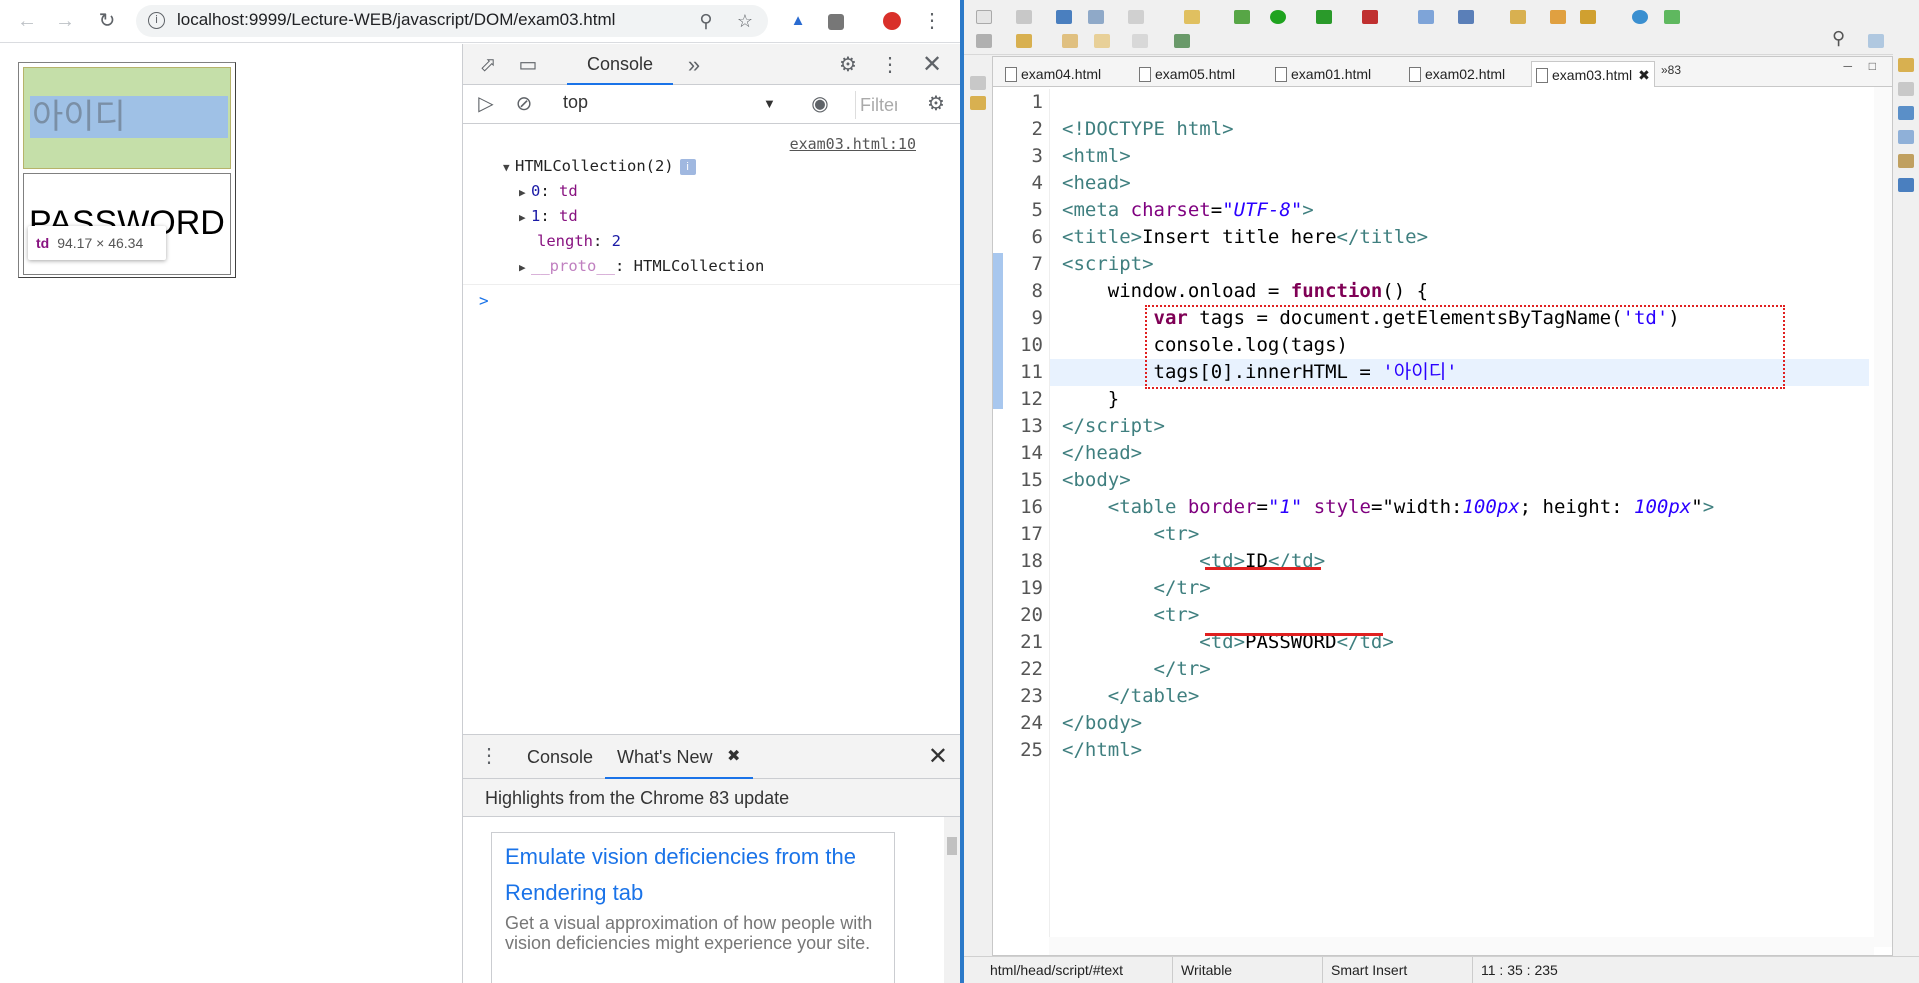 The width and height of the screenshot is (1919, 983). Describe the element at coordinates (1906, 185) in the screenshot. I see `terminal-view-icon` at that location.